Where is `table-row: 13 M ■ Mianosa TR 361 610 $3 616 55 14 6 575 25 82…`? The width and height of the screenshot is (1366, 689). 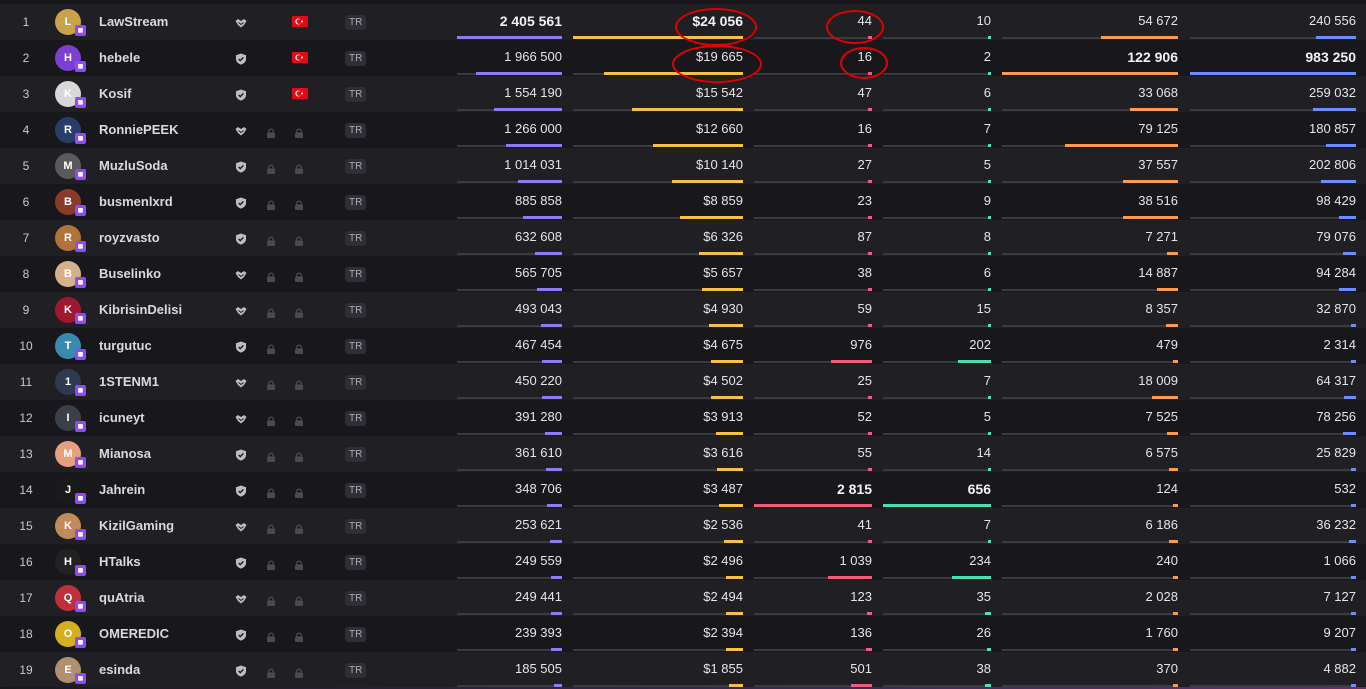 table-row: 13 M ■ Mianosa TR 361 610 $3 616 55 14 6 575 25 82… is located at coordinates (683, 454).